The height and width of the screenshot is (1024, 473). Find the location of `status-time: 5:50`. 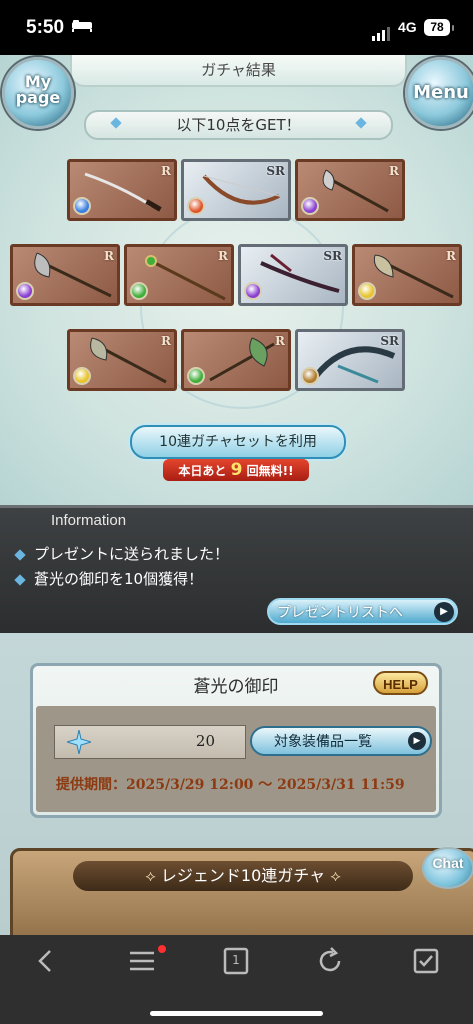

status-time: 5:50 is located at coordinates (45, 27).